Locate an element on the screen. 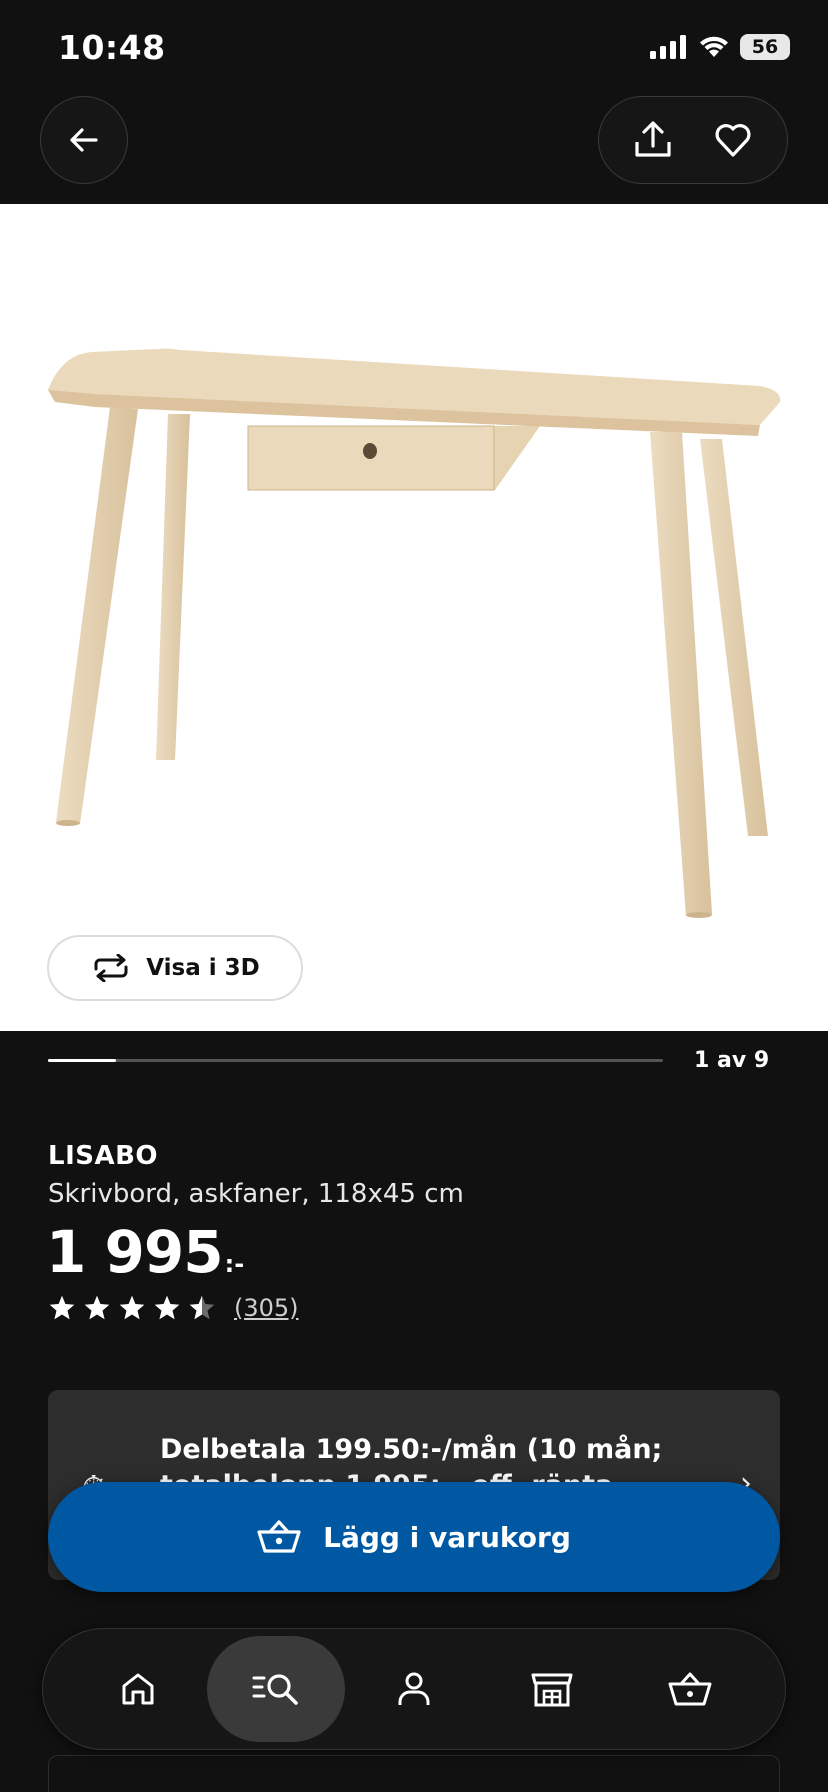 This screenshot has width=828, height=1792. bottom-navigation is located at coordinates (414, 1689).